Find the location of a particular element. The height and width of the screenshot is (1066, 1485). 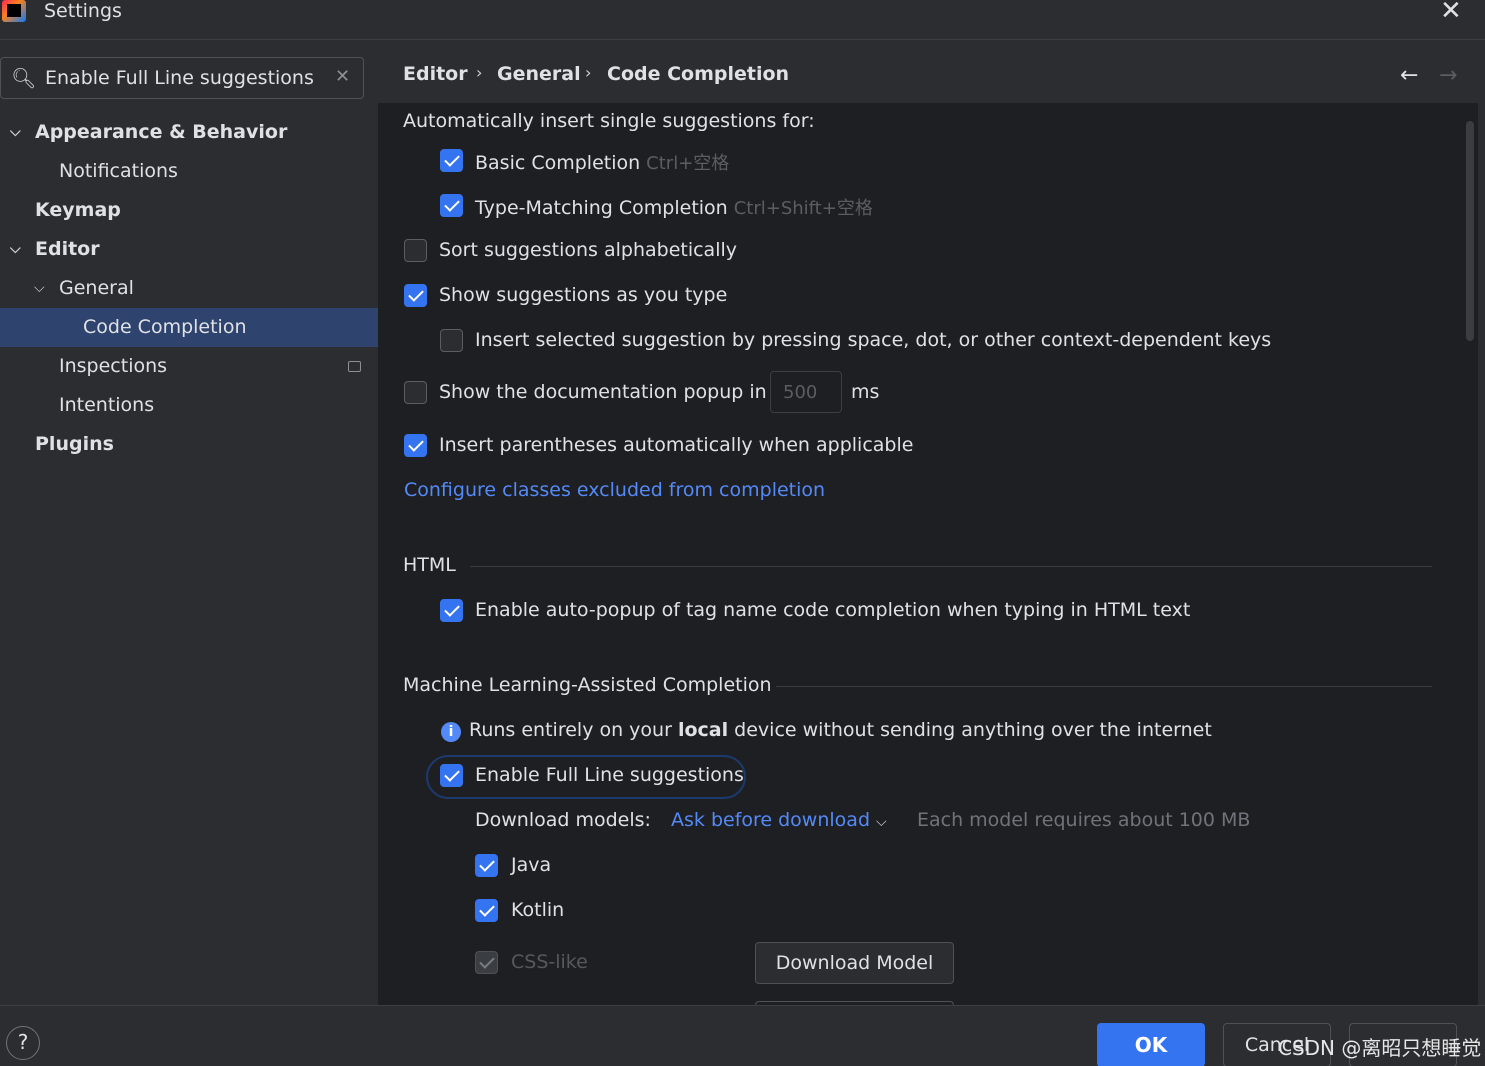

download-models-label: Download models: is located at coordinates (563, 820).